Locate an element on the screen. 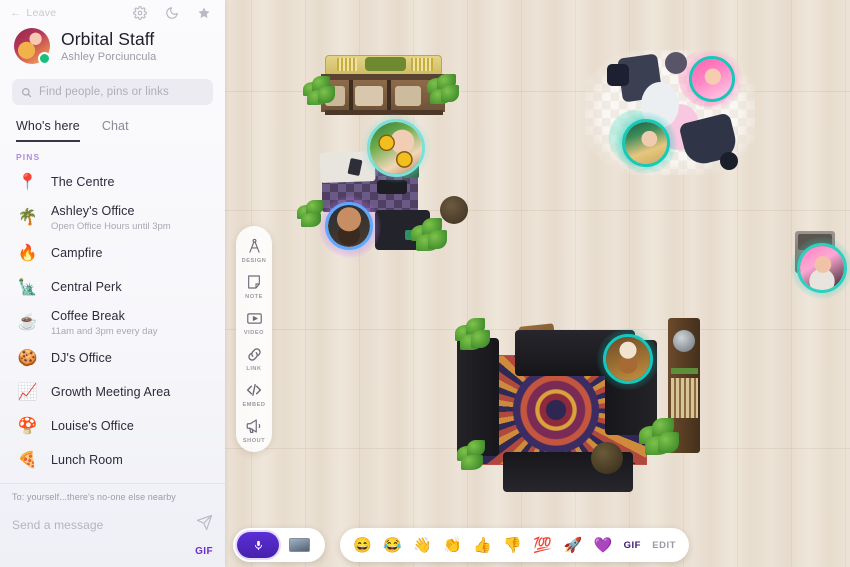 The height and width of the screenshot is (567, 850). list-item: 🍪 DJ's Office is located at coordinates (112, 359).